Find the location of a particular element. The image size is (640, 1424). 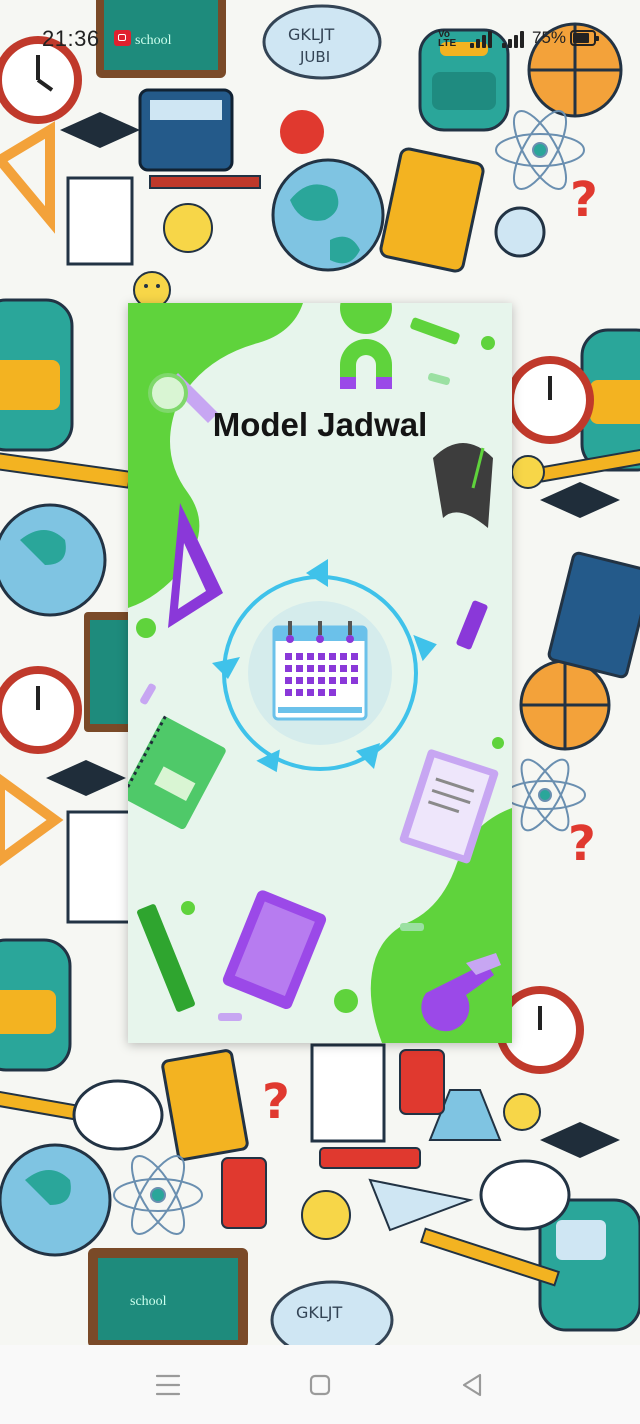

calendar-cycle-illustration is located at coordinates (324, 666).